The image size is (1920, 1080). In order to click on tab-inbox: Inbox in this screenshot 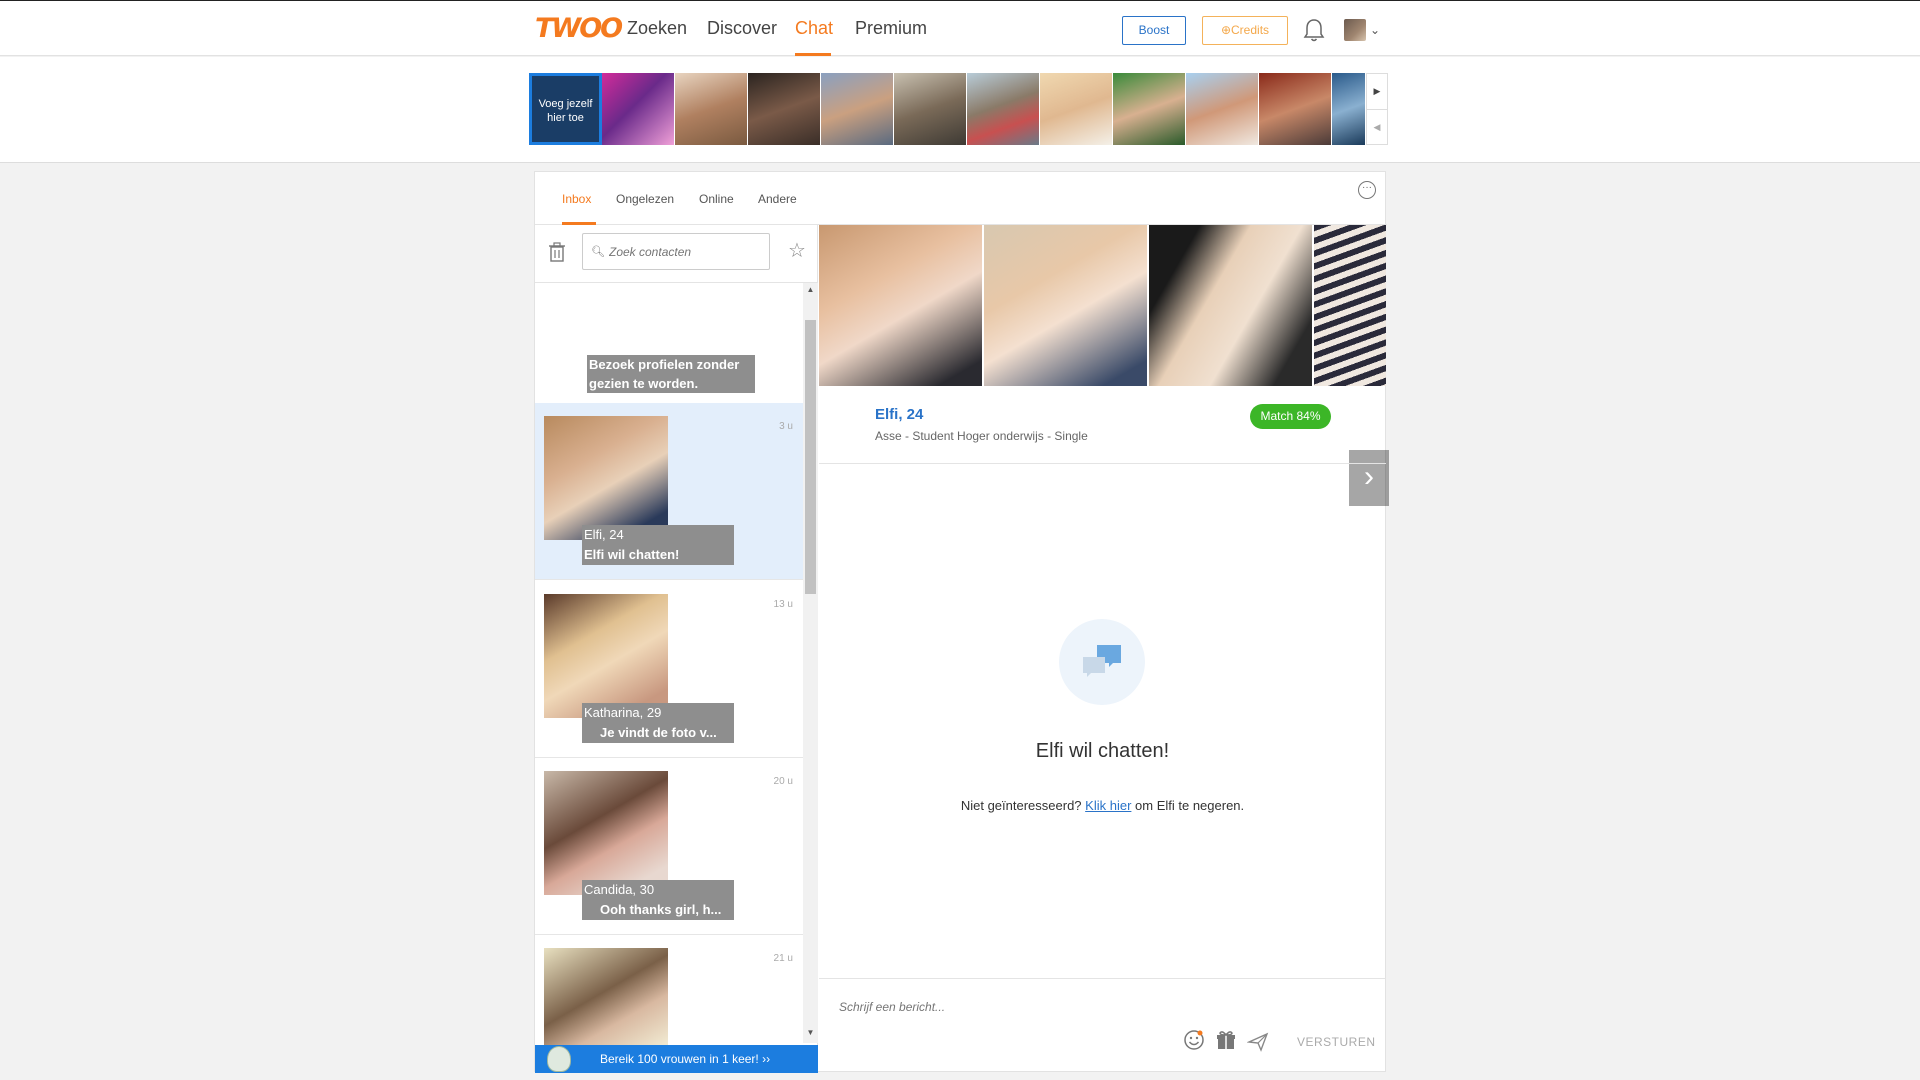, I will do `click(576, 199)`.